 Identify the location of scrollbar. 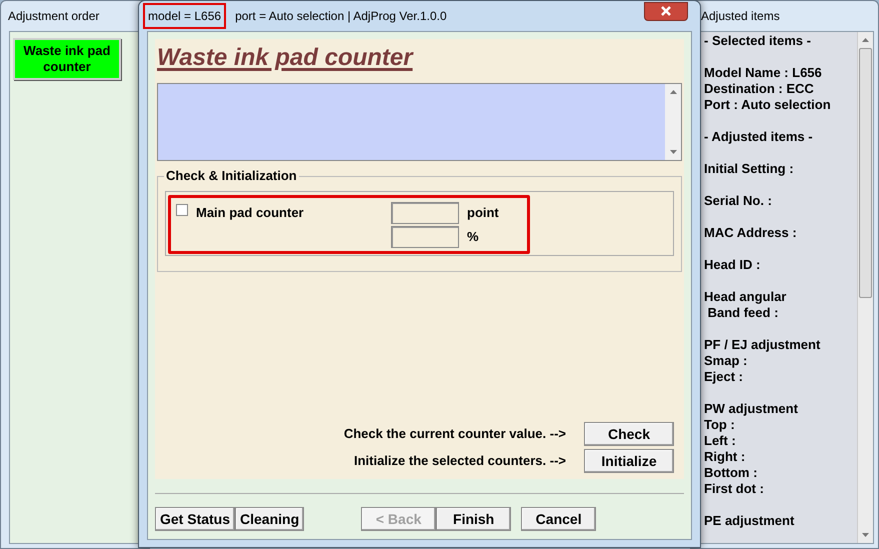
(865, 287).